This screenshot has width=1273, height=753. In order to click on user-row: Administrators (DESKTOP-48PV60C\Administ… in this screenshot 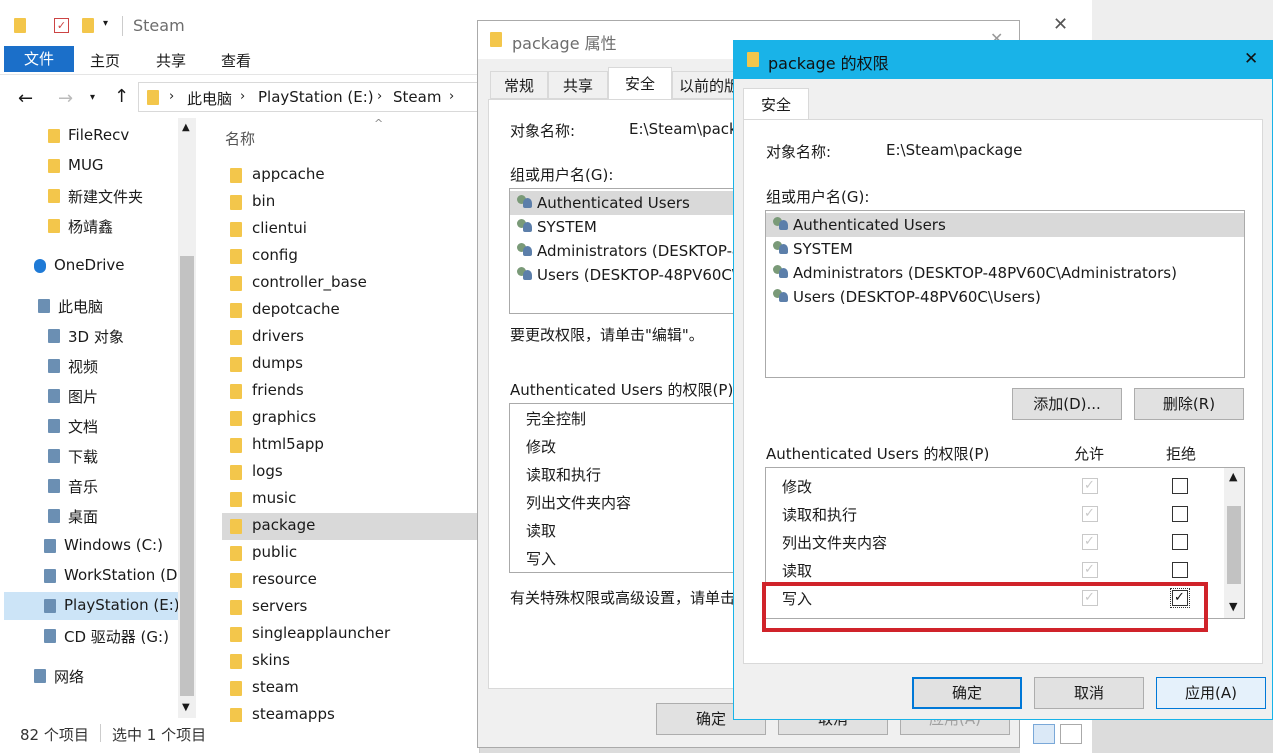, I will do `click(1005, 273)`.